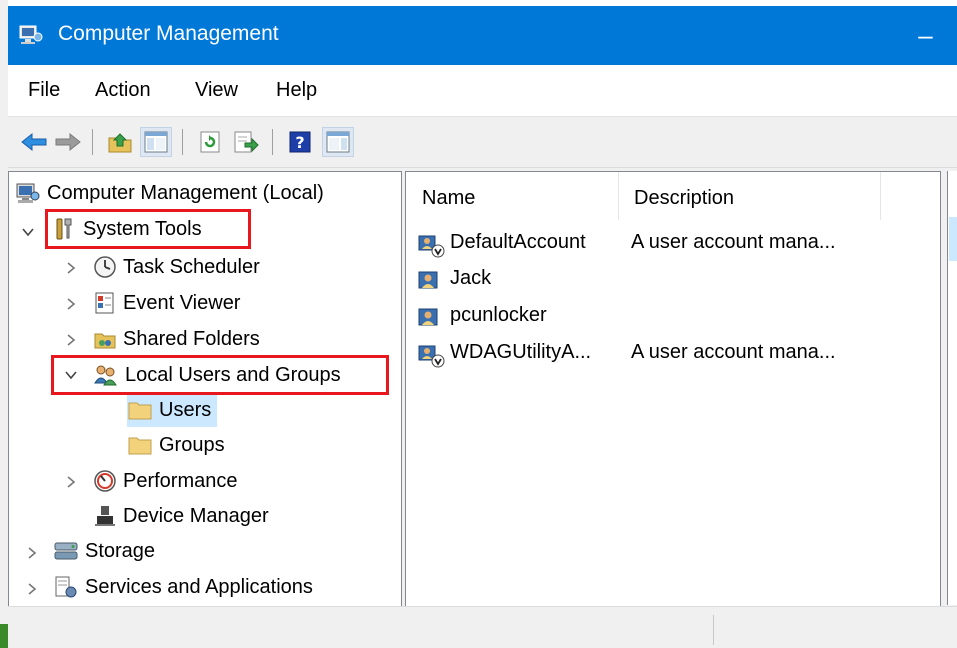 This screenshot has height=648, width=957. Describe the element at coordinates (673, 281) in the screenshot. I see `user-row: Jack` at that location.